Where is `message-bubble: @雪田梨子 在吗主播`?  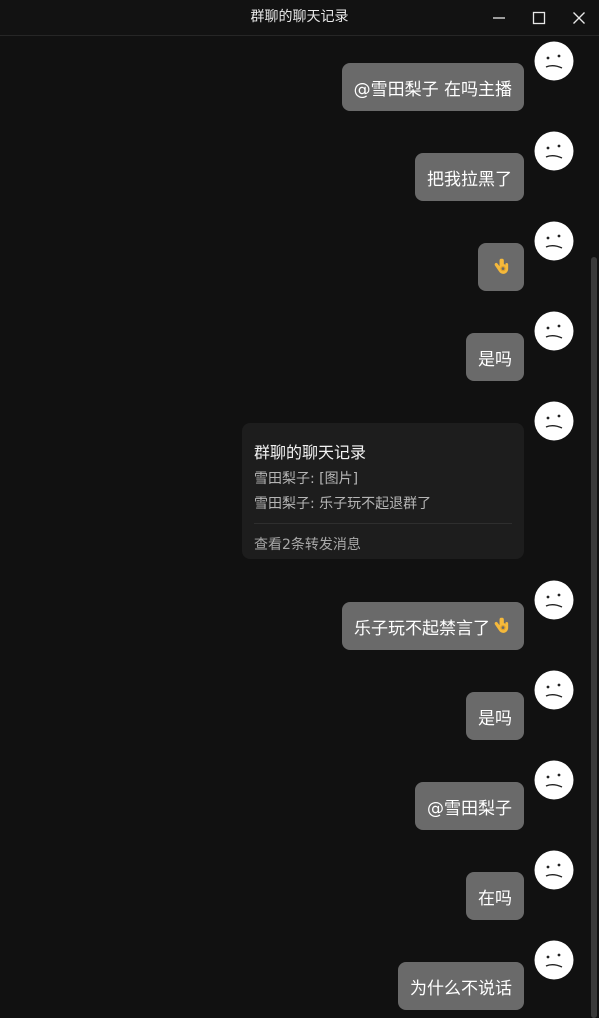 message-bubble: @雪田梨子 在吗主播 is located at coordinates (432, 87).